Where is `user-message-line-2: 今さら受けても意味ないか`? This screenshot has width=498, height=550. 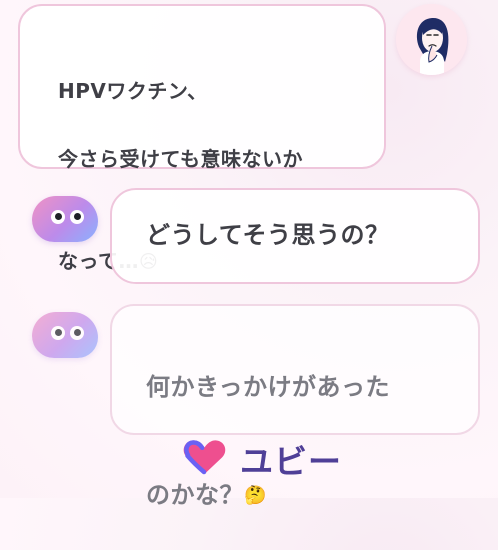
user-message-line-2: 今さら受けても意味ないか is located at coordinates (180, 159).